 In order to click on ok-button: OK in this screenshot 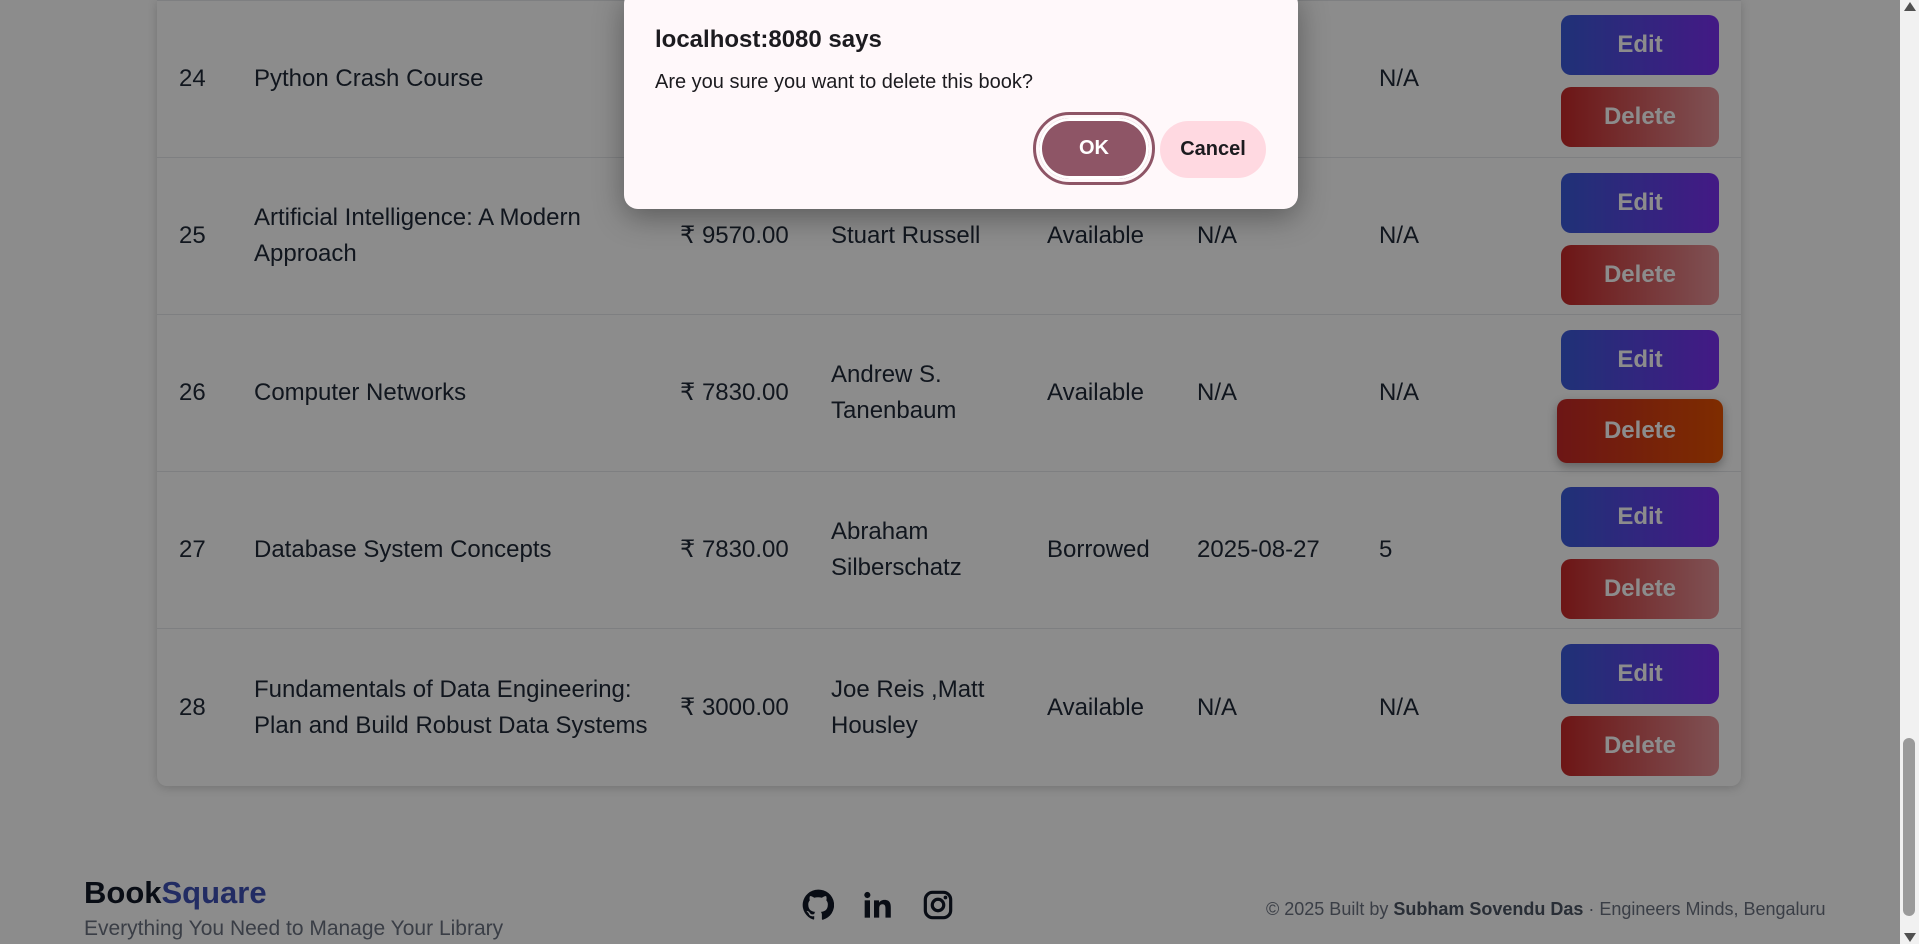, I will do `click(1094, 148)`.